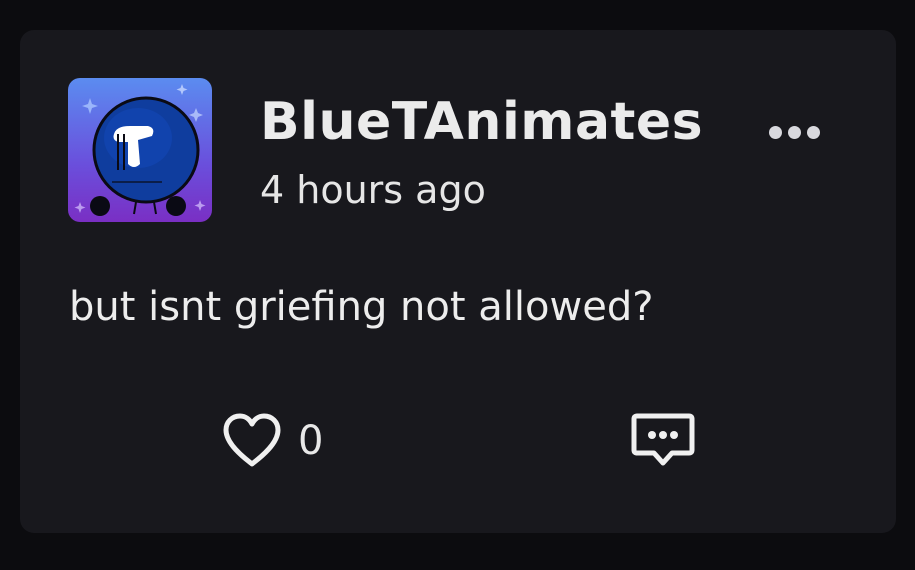 This screenshot has width=915, height=570. Describe the element at coordinates (481, 122) in the screenshot. I see `comment-author-name: BlueTAnimates` at that location.